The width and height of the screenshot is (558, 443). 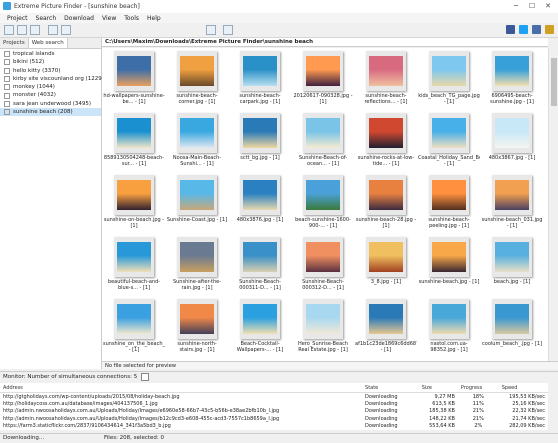 I want to click on app-icon, so click(x=7, y=6).